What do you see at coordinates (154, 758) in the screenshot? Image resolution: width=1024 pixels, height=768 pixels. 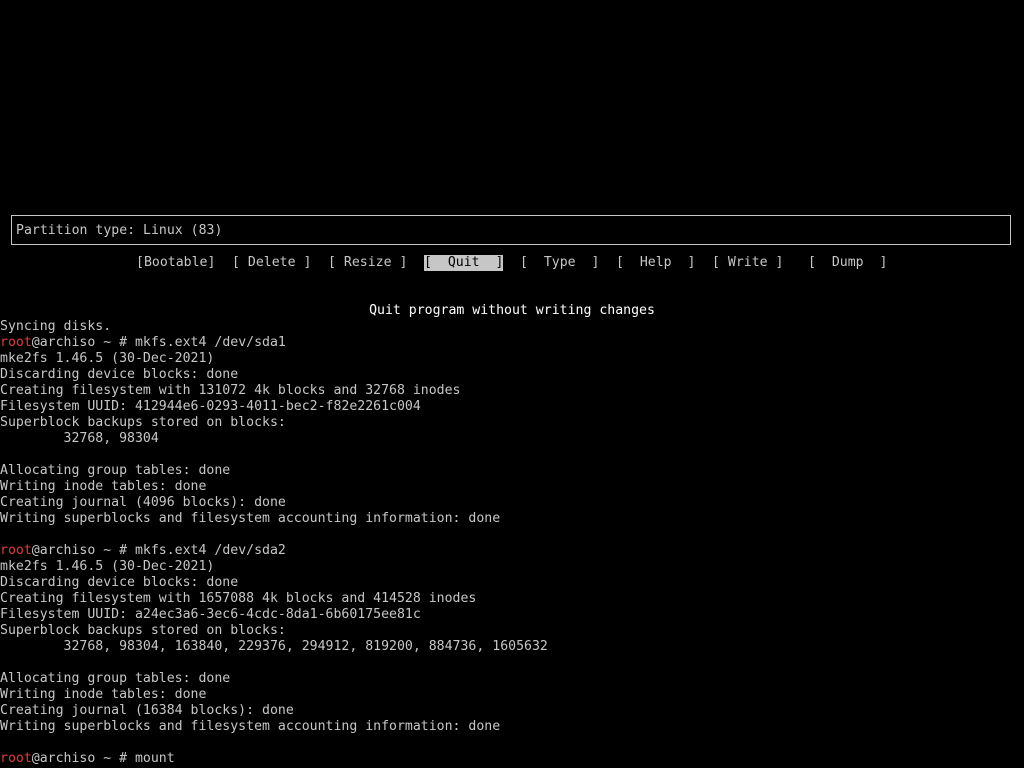 I see `command-text: mount` at bounding box center [154, 758].